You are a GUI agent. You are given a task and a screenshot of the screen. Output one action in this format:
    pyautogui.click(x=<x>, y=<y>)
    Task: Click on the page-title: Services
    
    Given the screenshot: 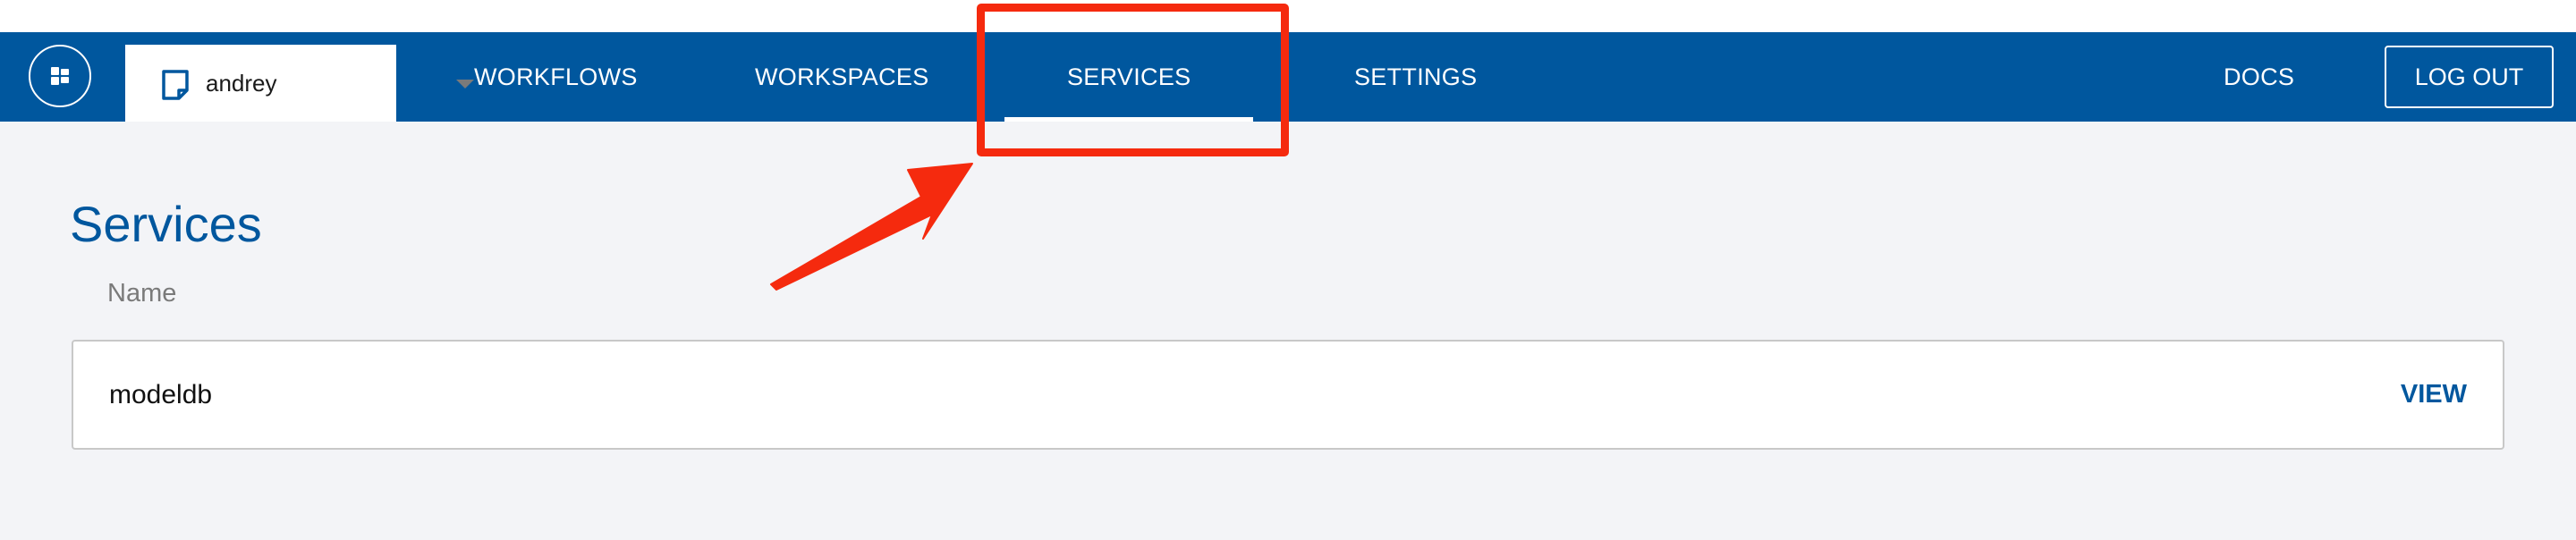 What is the action you would take?
    pyautogui.click(x=166, y=224)
    